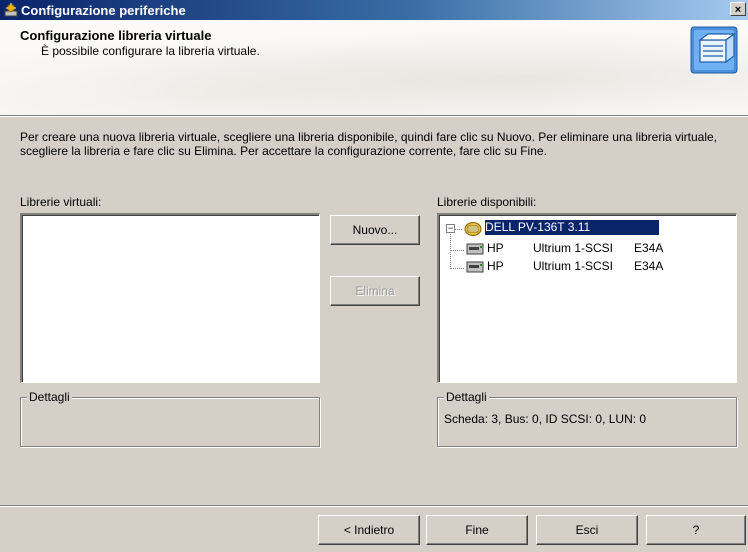 The image size is (748, 552). I want to click on root-vendor: DELL, so click(500, 227).